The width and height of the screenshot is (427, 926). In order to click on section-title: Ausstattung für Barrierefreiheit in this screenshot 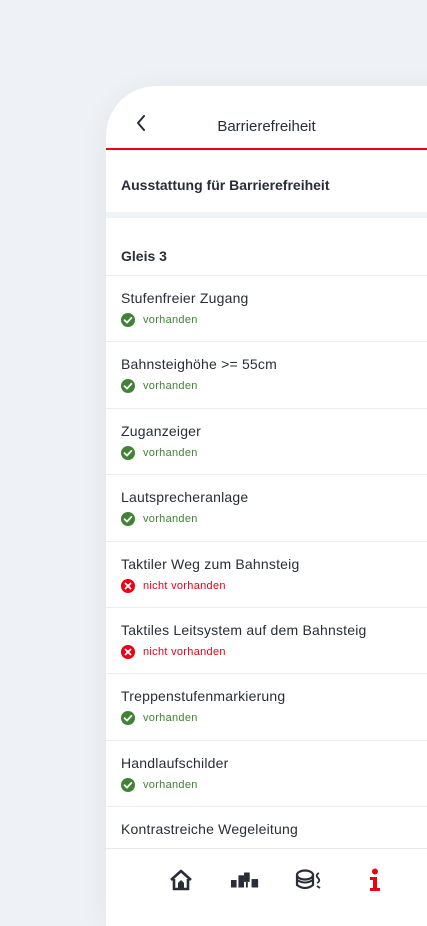, I will do `click(225, 185)`.